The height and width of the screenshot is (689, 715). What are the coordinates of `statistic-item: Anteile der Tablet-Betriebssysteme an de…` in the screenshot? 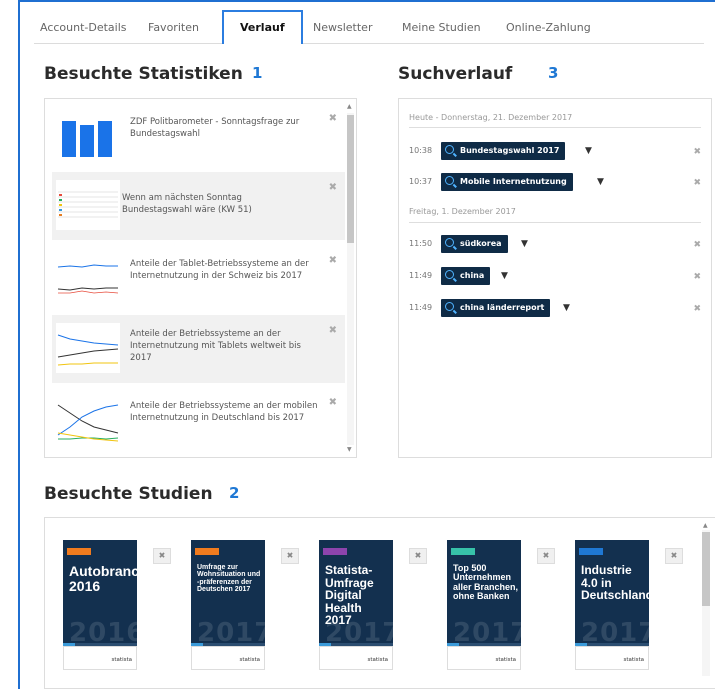 It's located at (198, 279).